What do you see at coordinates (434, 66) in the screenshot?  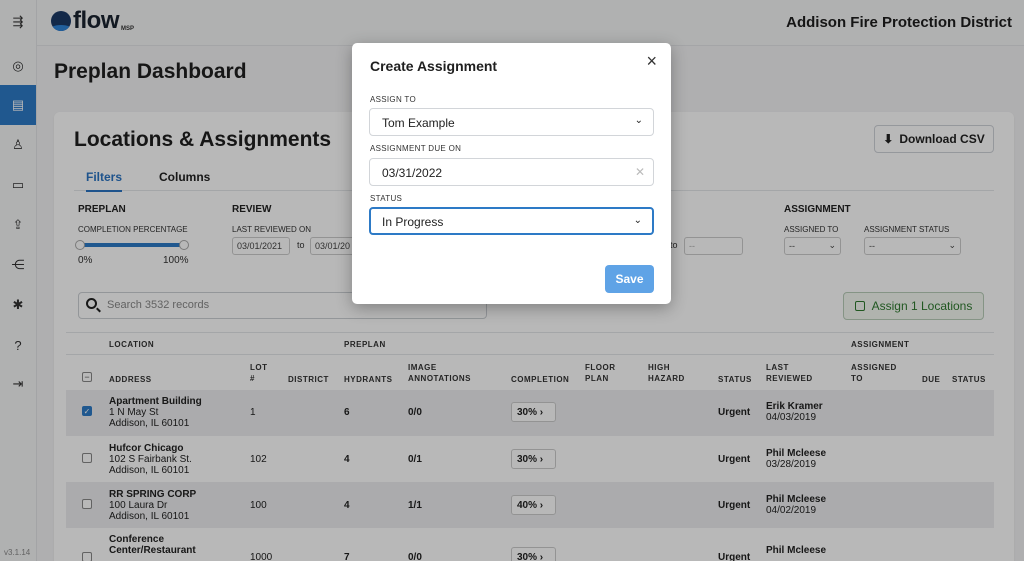 I see `modal-title: Create Assignment` at bounding box center [434, 66].